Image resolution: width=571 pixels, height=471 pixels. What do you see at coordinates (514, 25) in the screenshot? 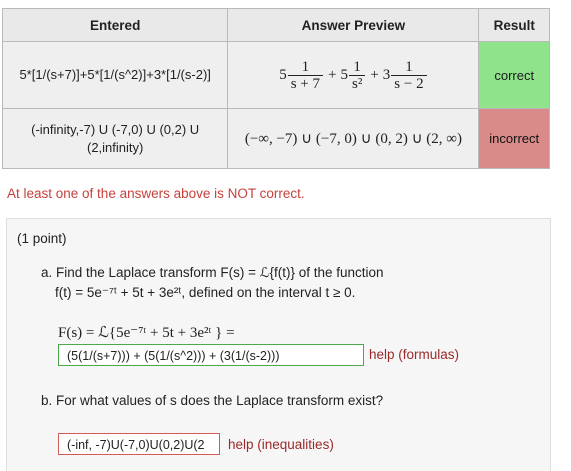
I see `result-header: Result` at bounding box center [514, 25].